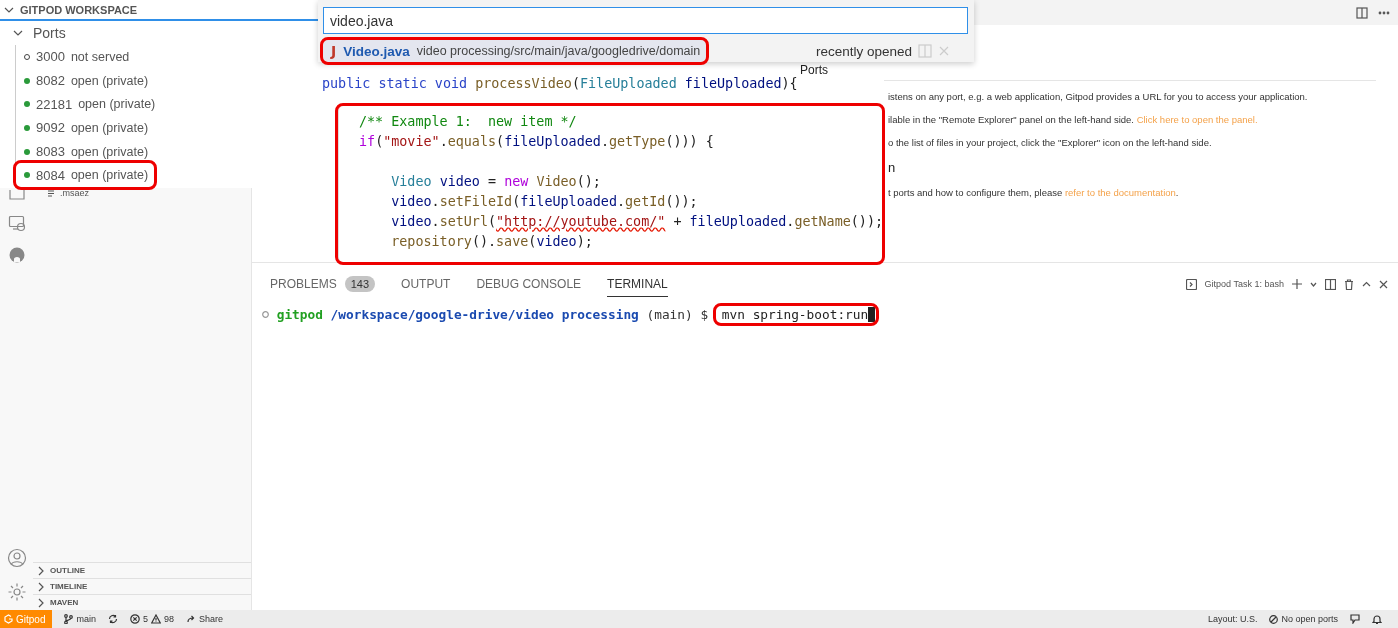  I want to click on account-icon, so click(16, 558).